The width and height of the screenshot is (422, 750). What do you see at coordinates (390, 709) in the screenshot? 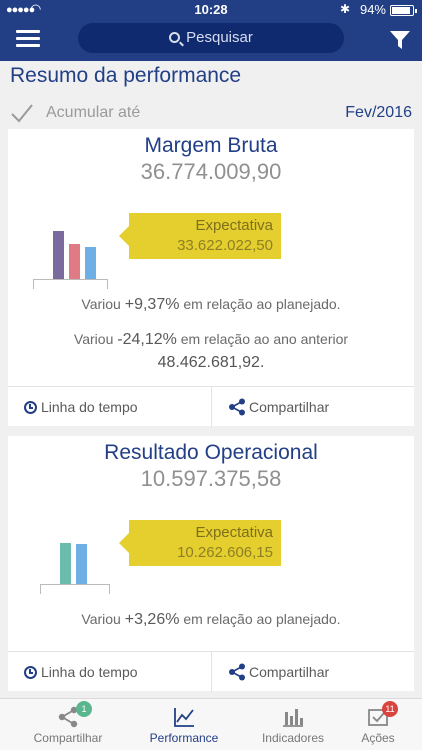
I see `actions-badge: 11` at bounding box center [390, 709].